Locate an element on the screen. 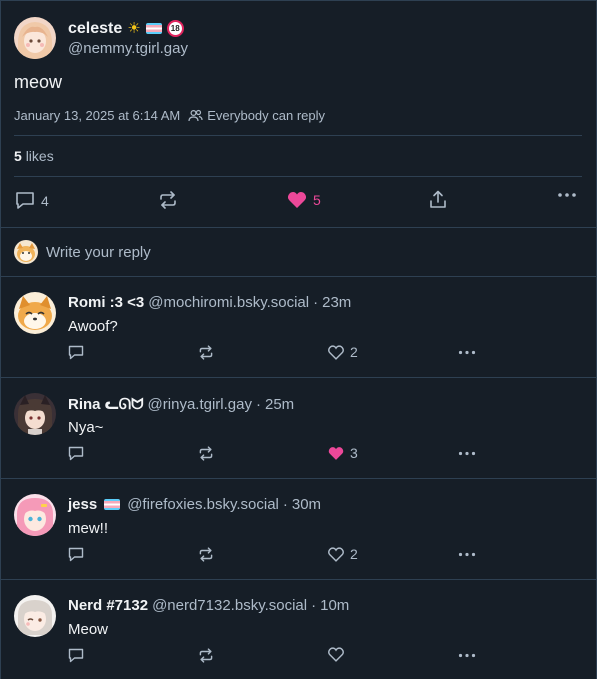 Image resolution: width=597 pixels, height=679 pixels. reply-time: 10m is located at coordinates (334, 605).